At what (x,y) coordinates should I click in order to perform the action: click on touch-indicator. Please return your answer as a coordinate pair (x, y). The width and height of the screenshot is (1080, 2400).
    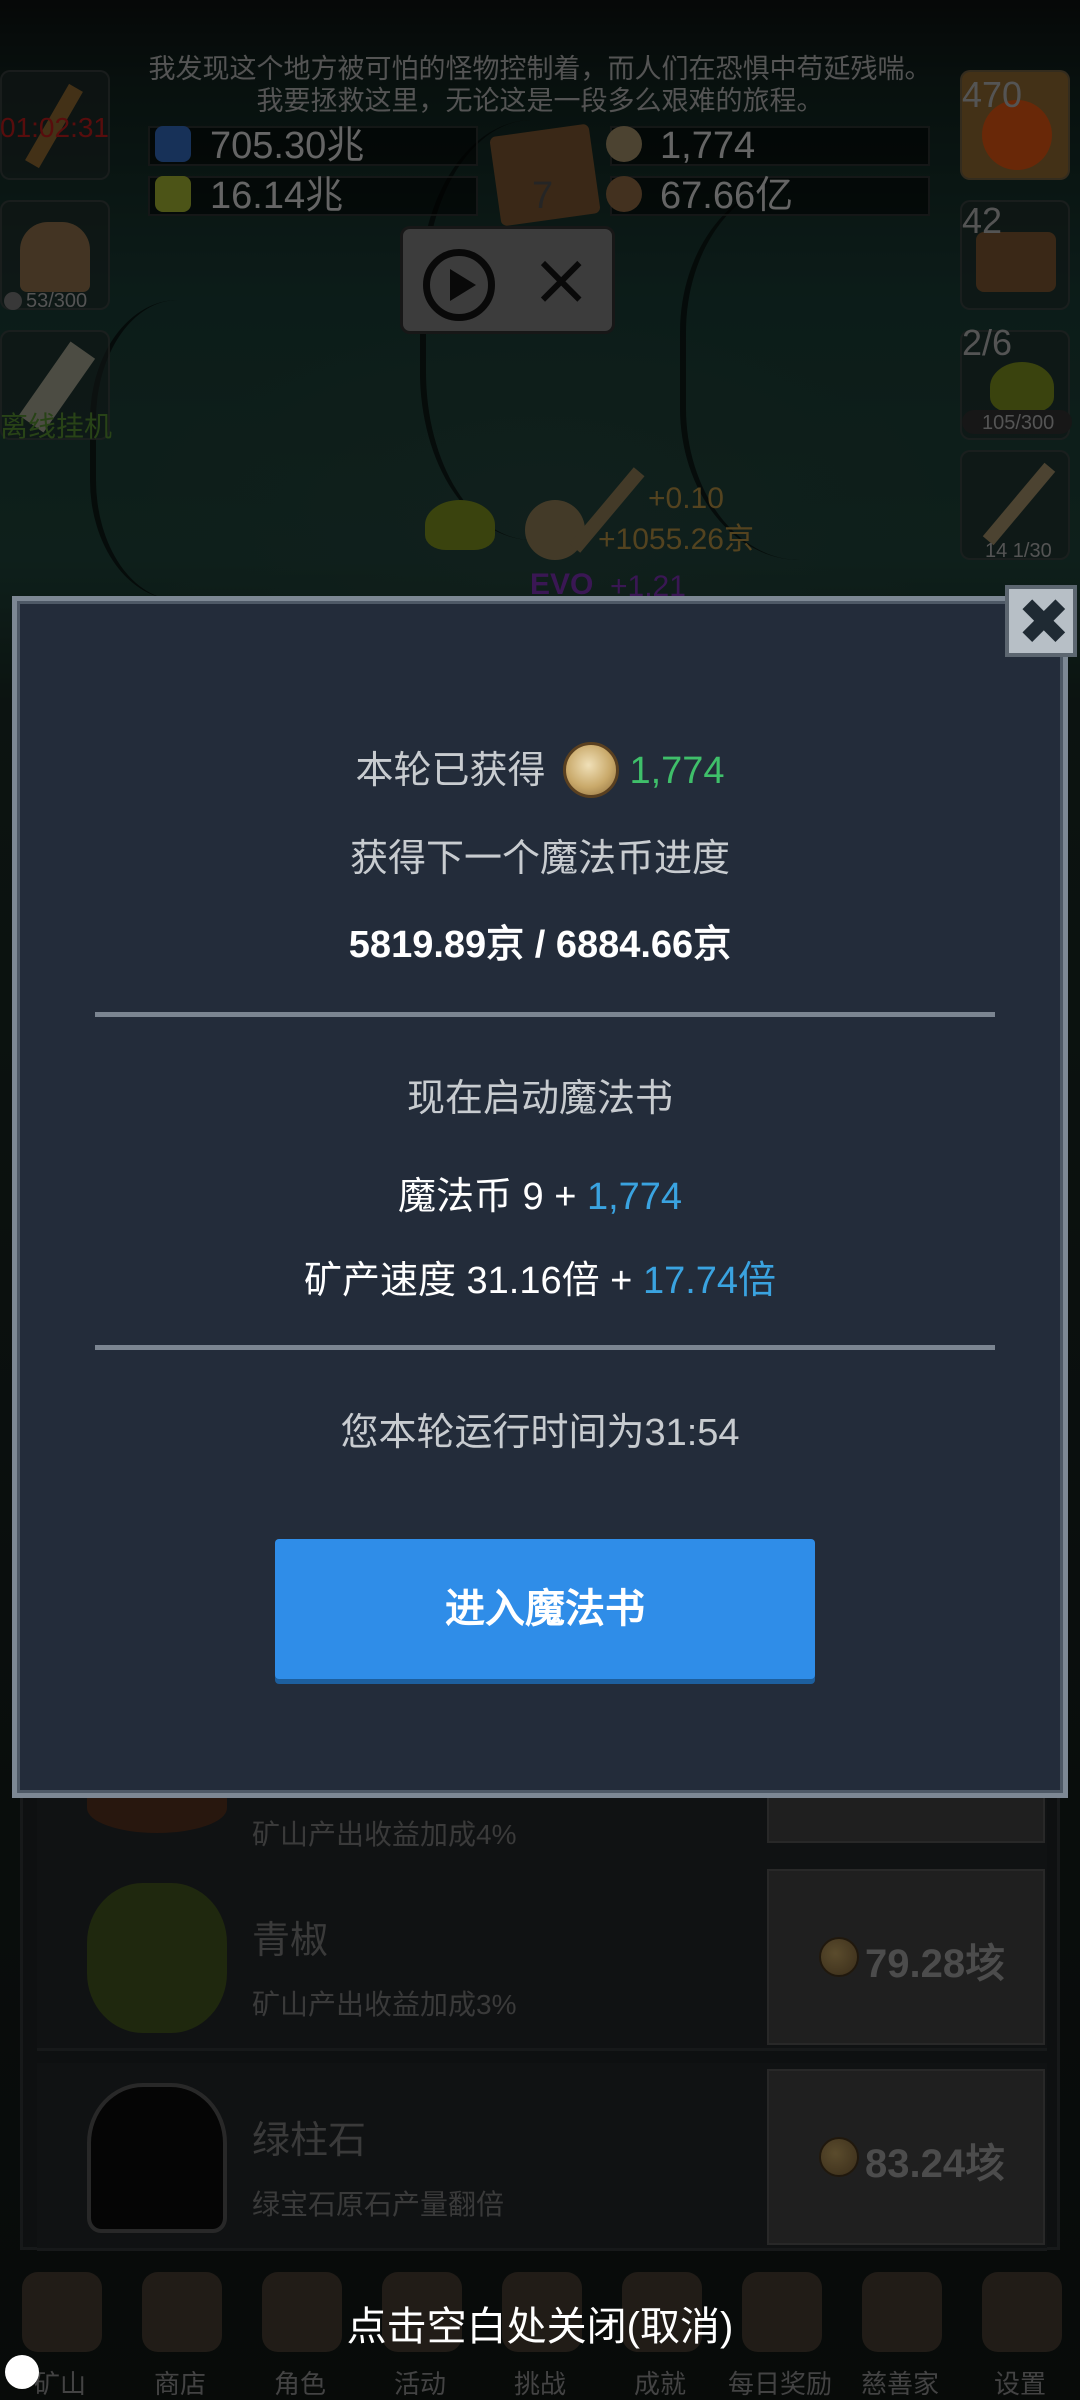
    Looking at the image, I should click on (22, 2372).